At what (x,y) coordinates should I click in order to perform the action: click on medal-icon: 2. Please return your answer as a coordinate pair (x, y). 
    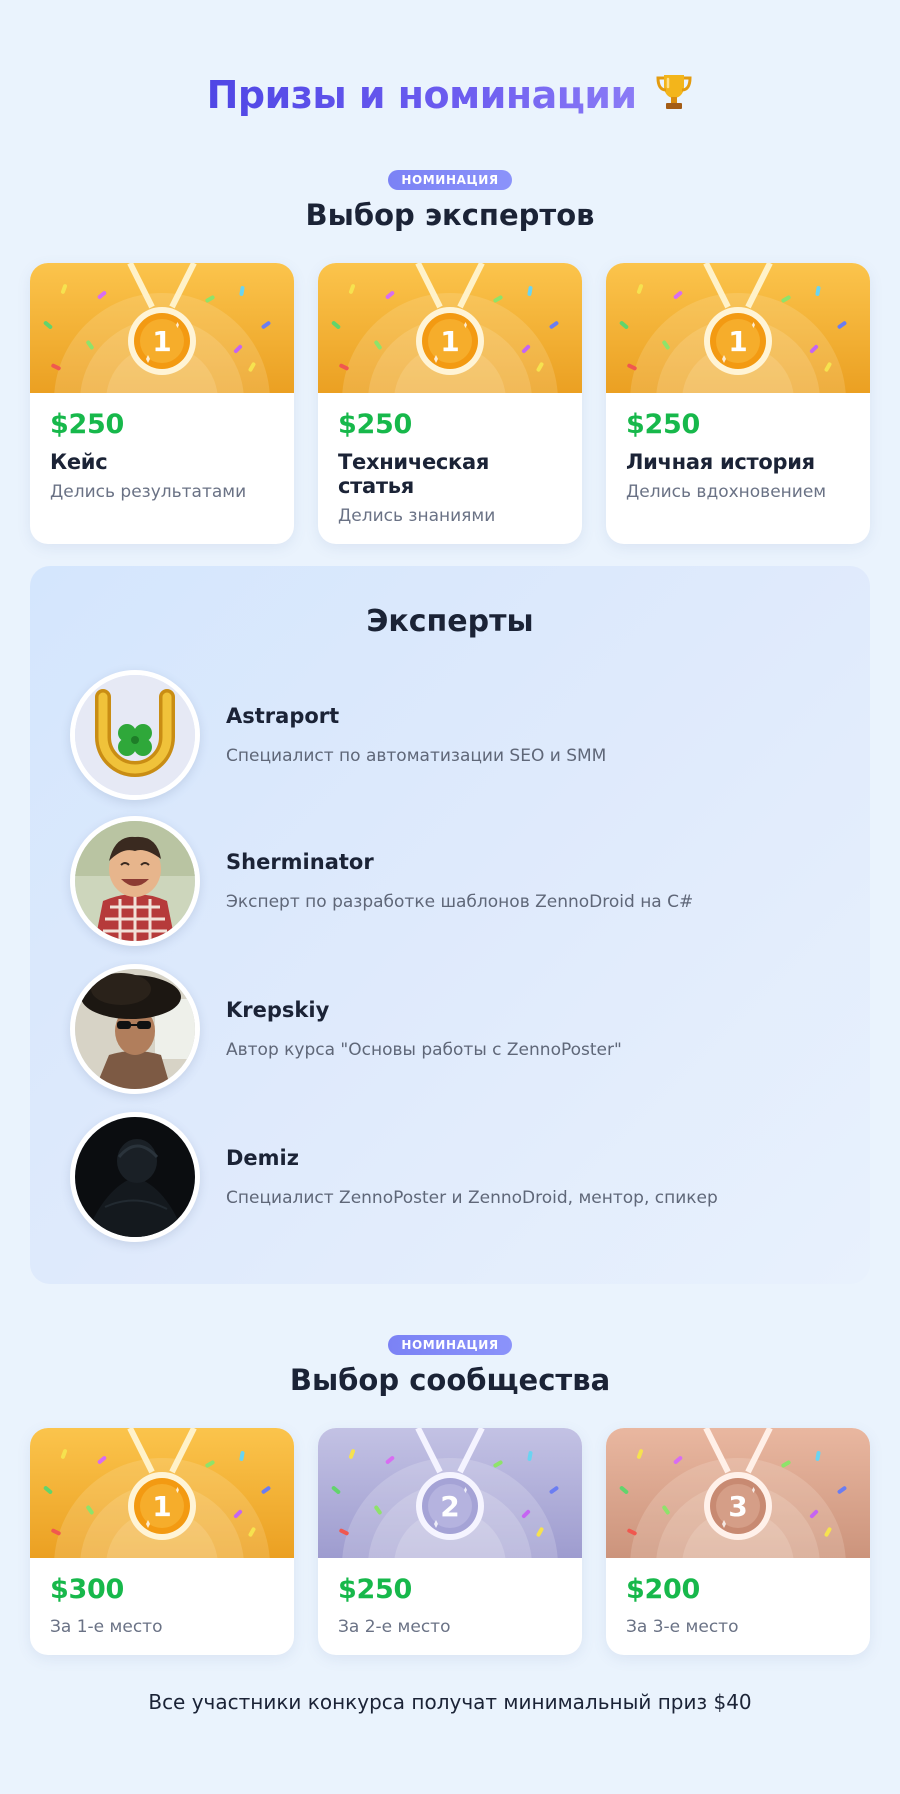
    Looking at the image, I should click on (450, 1493).